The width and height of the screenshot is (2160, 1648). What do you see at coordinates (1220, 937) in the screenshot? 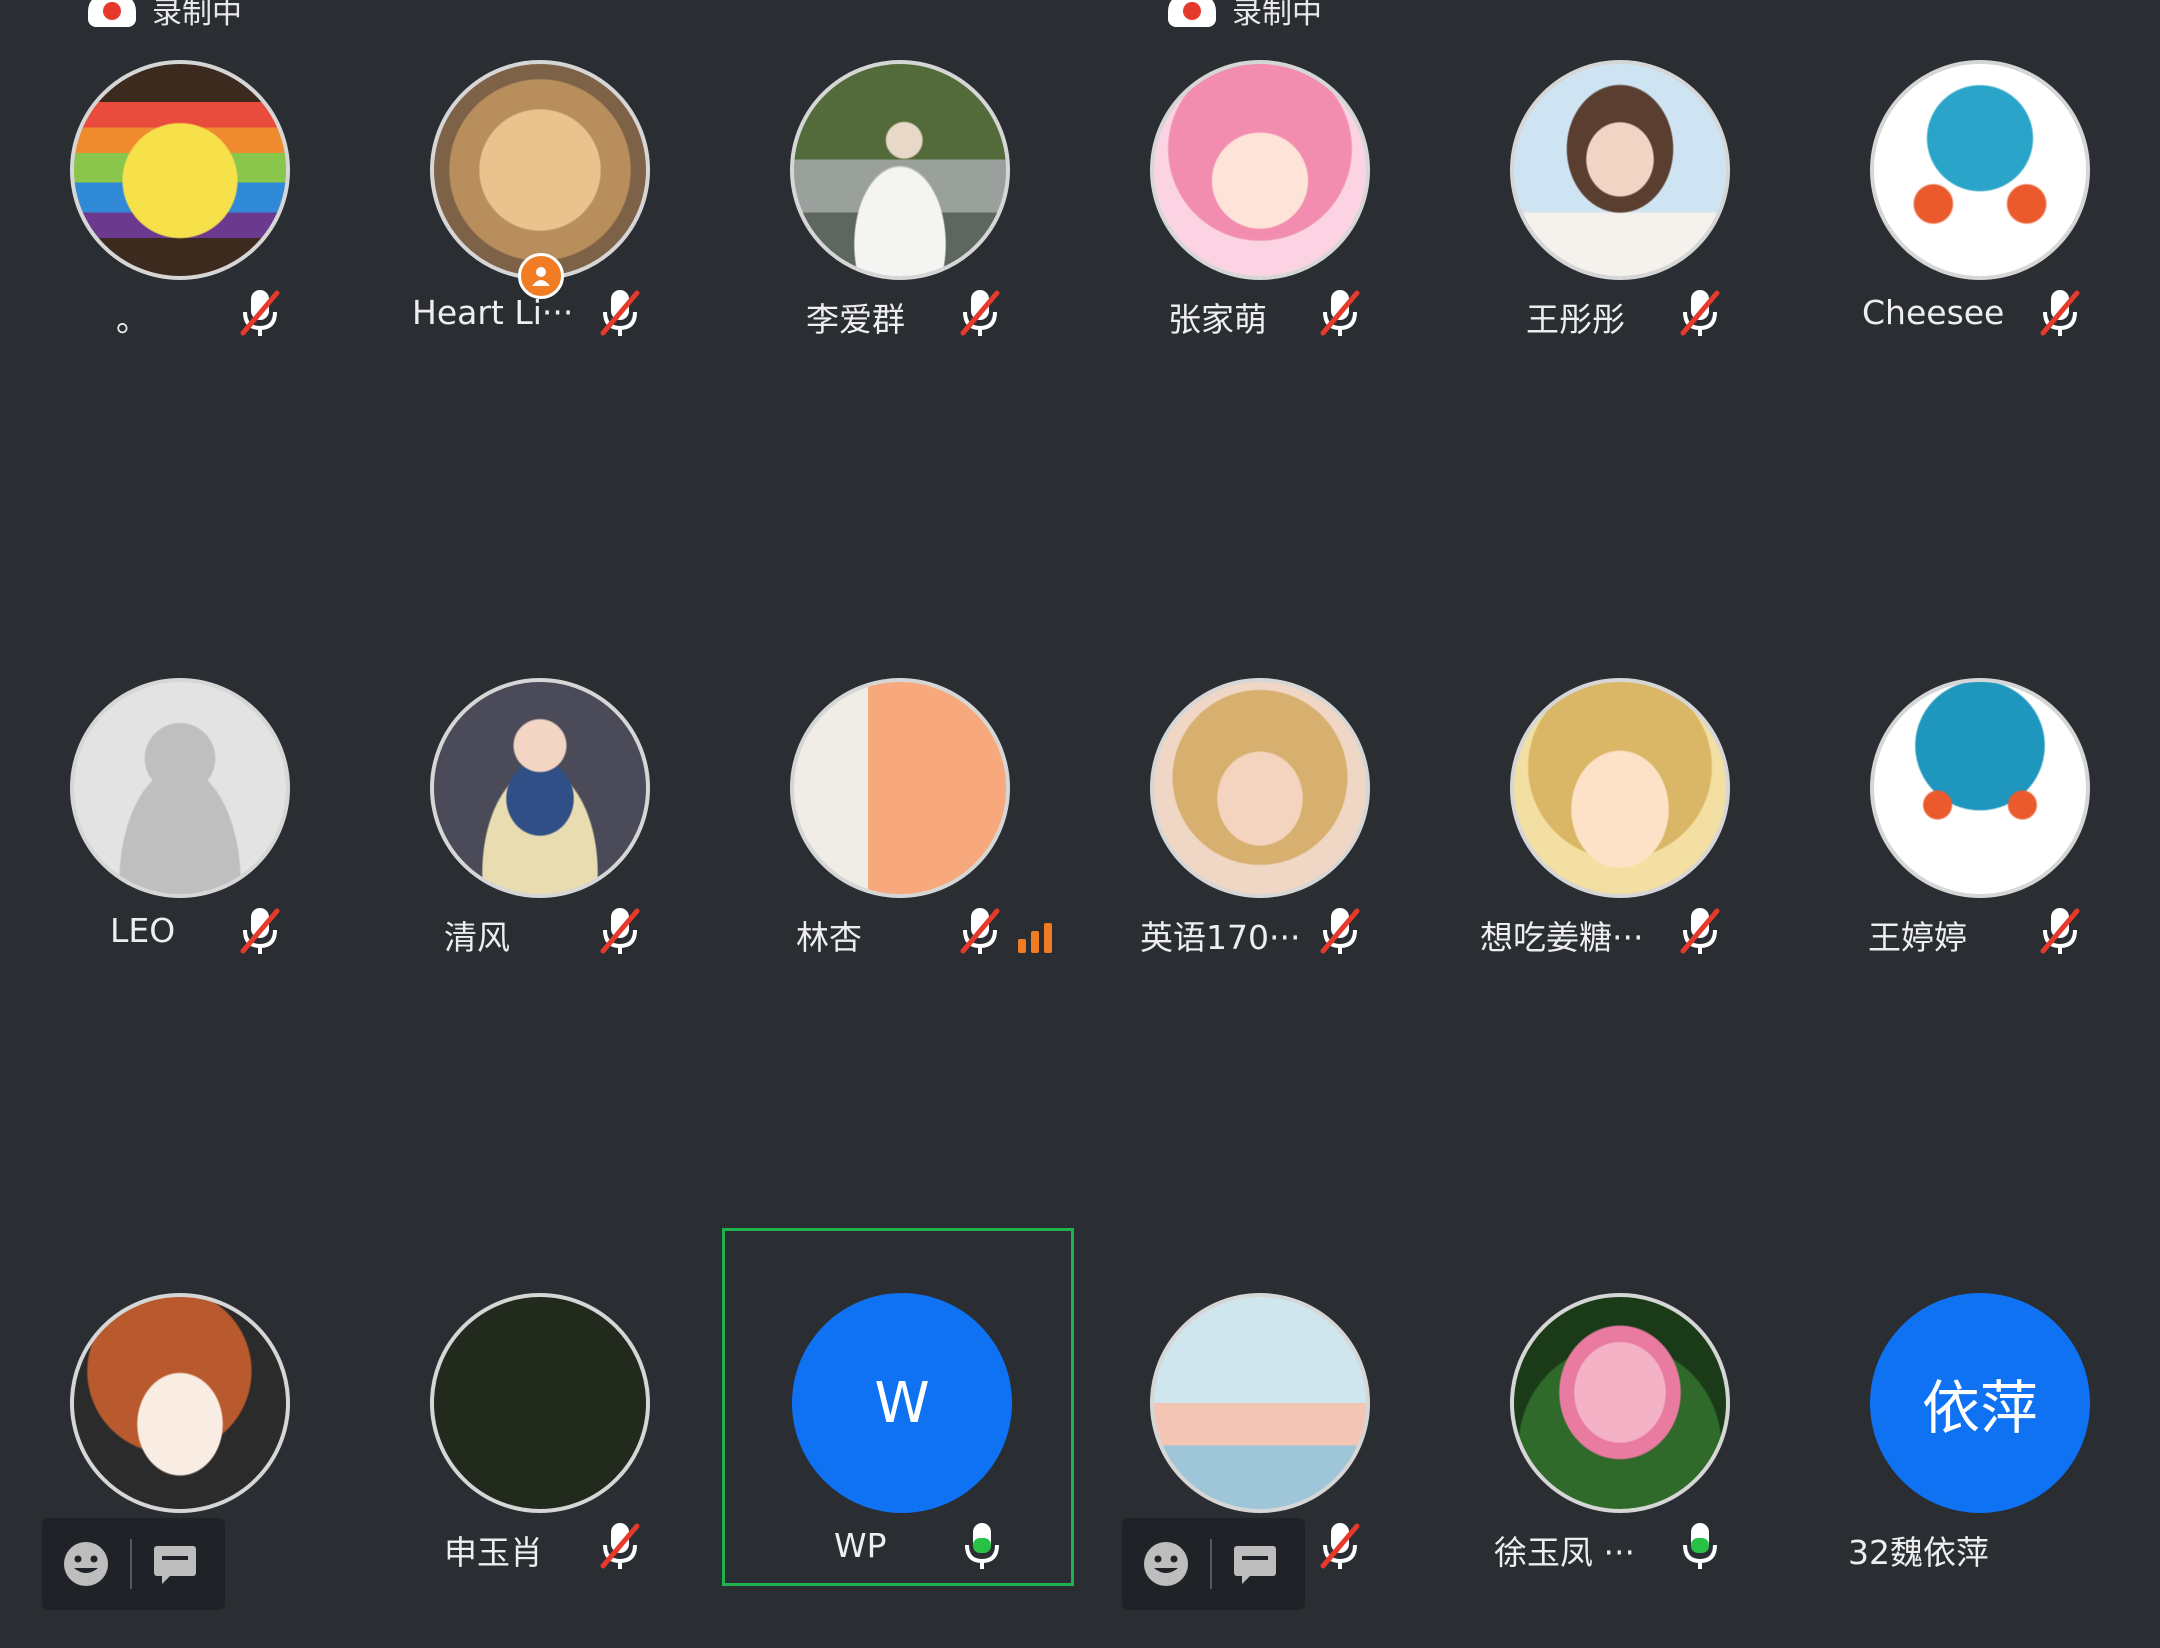
I see `participant-name: 英语170···` at bounding box center [1220, 937].